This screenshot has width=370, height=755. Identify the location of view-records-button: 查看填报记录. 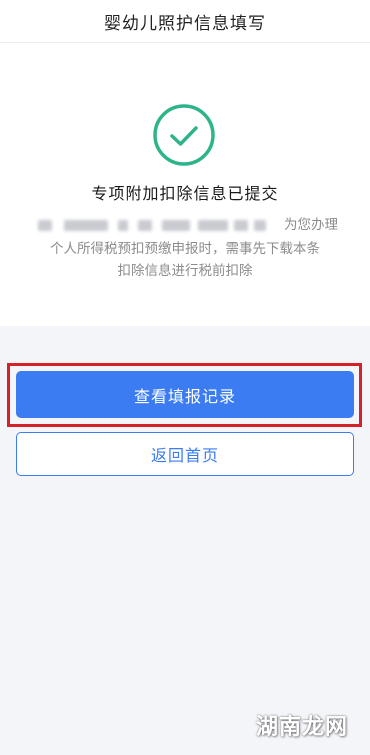
(185, 394).